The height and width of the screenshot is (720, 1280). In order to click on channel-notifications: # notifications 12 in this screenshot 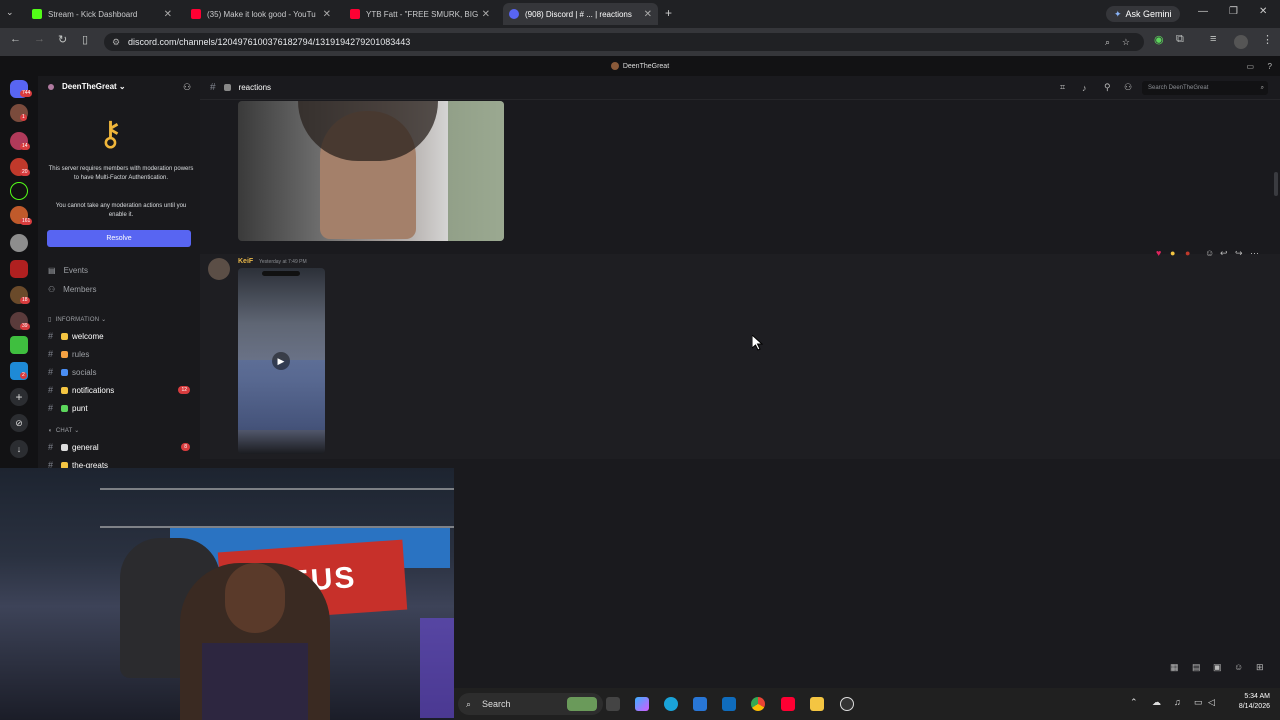, I will do `click(123, 390)`.